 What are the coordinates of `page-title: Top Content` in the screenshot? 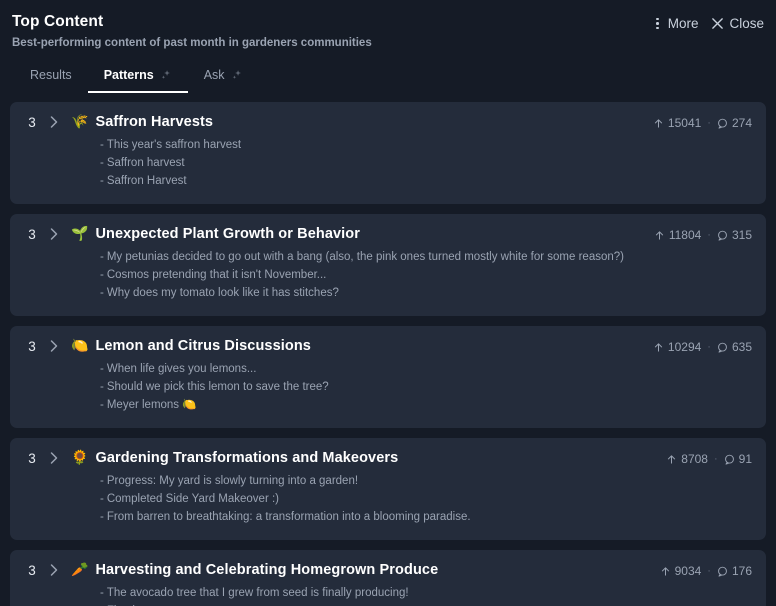 It's located at (58, 21).